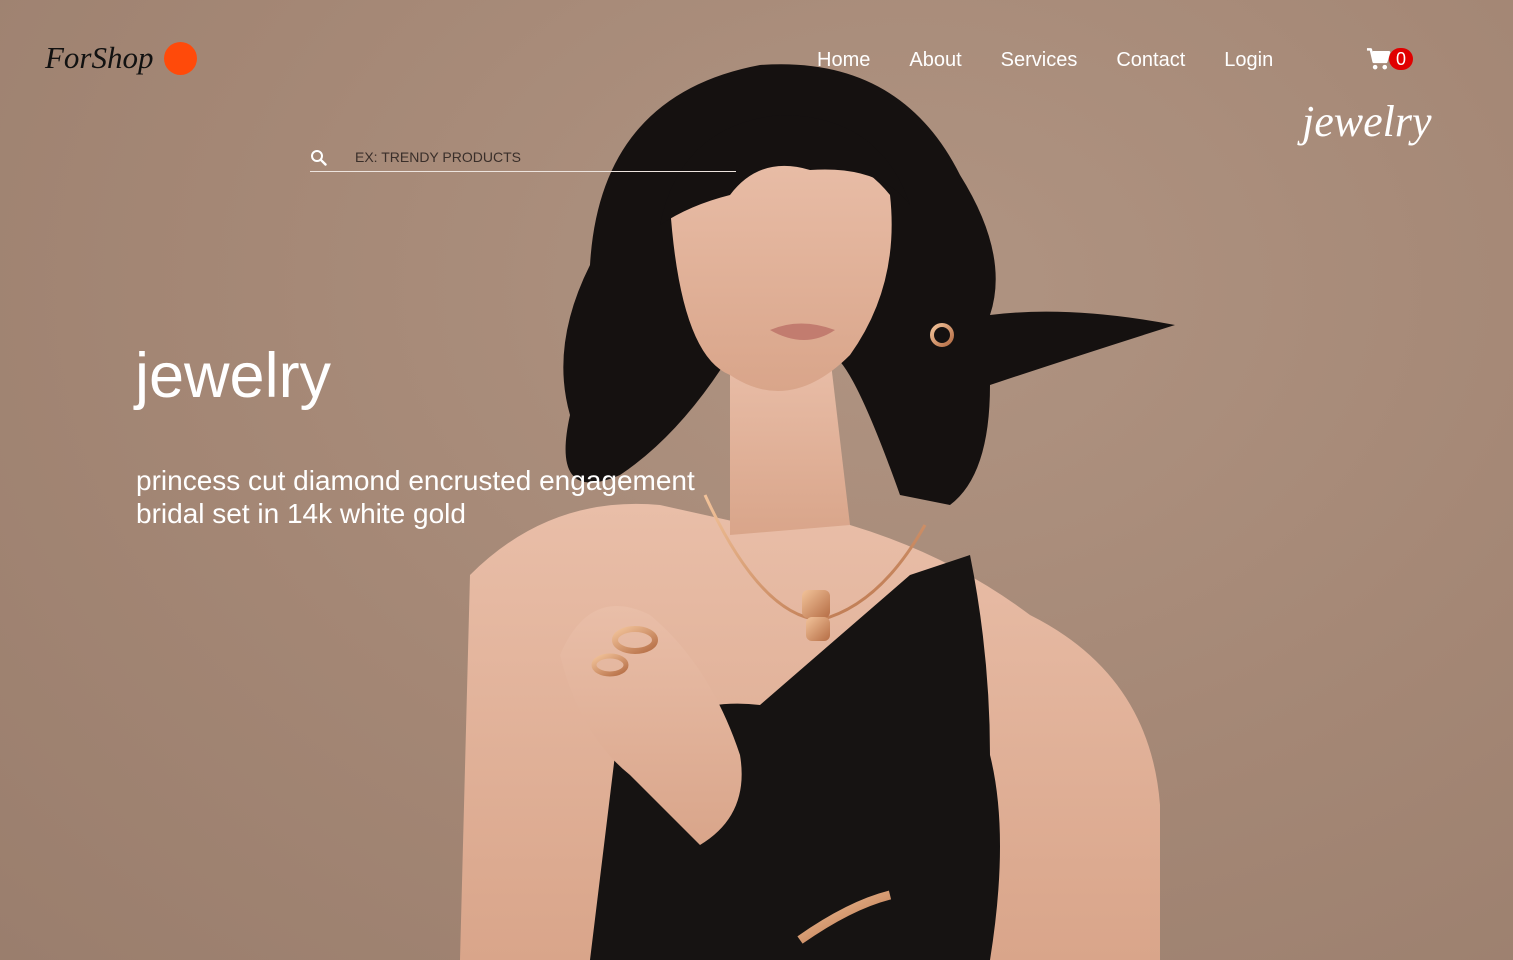 The height and width of the screenshot is (960, 1513). What do you see at coordinates (318, 157) in the screenshot?
I see `search-icon` at bounding box center [318, 157].